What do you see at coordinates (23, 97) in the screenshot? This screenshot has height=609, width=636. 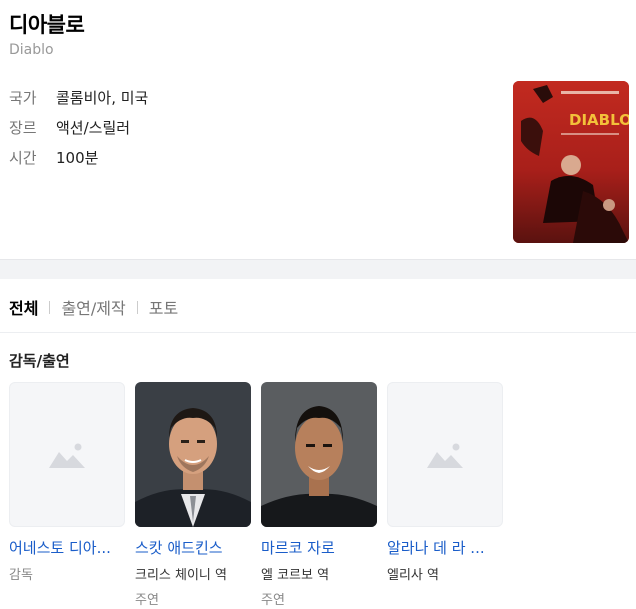 I see `info-key: 국가` at bounding box center [23, 97].